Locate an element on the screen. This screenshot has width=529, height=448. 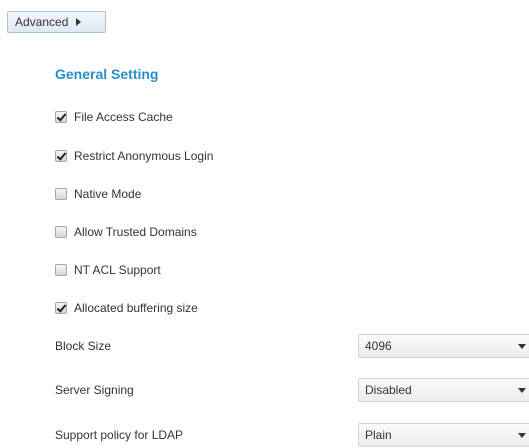
caret-right-icon is located at coordinates (79, 22).